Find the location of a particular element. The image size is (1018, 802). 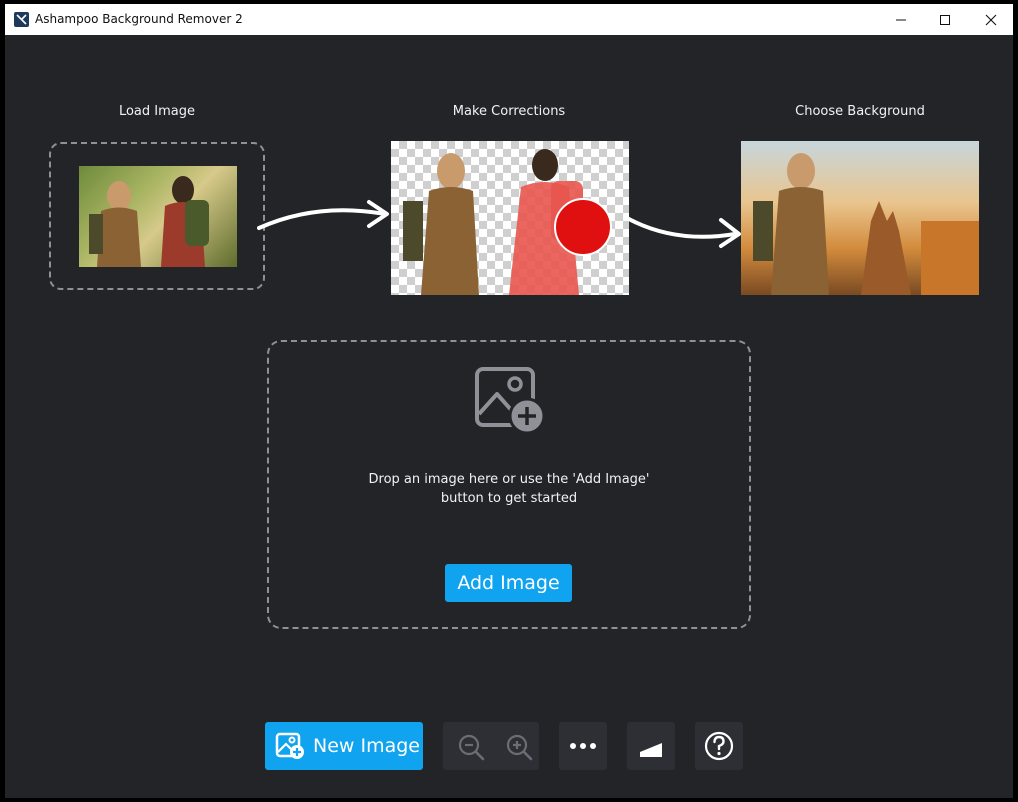

step-label-background: Choose Background is located at coordinates (860, 111).